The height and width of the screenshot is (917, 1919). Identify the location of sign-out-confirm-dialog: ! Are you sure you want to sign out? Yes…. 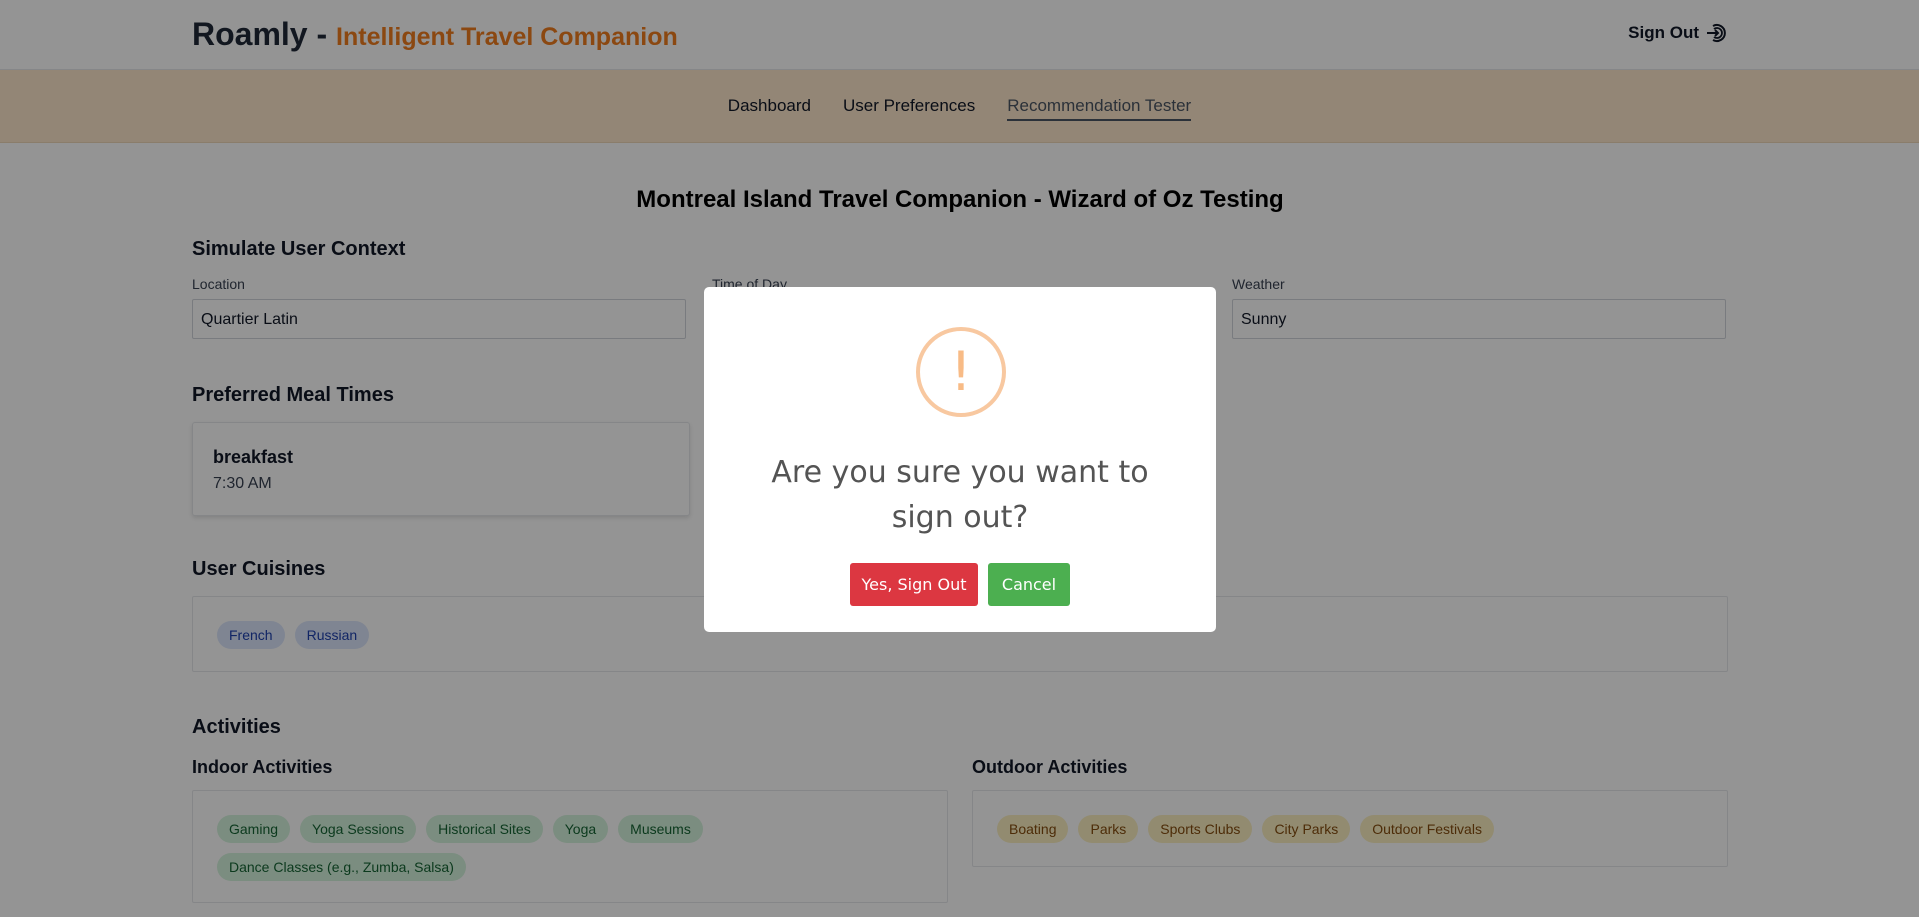
(960, 459).